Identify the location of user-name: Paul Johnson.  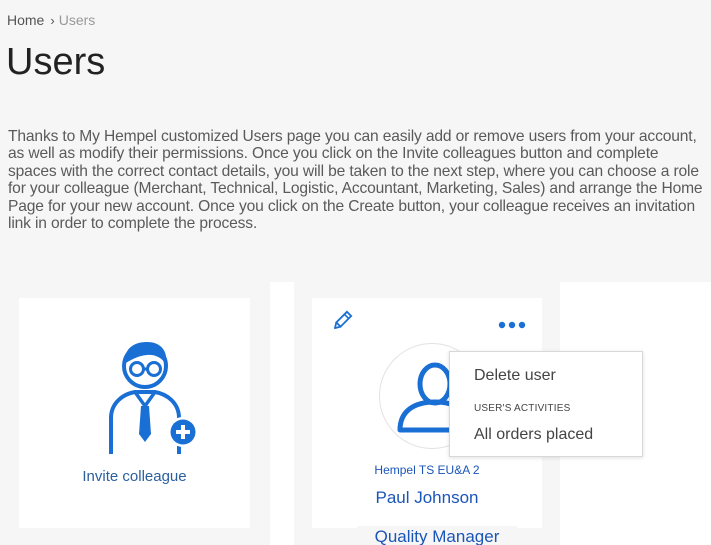
(427, 497).